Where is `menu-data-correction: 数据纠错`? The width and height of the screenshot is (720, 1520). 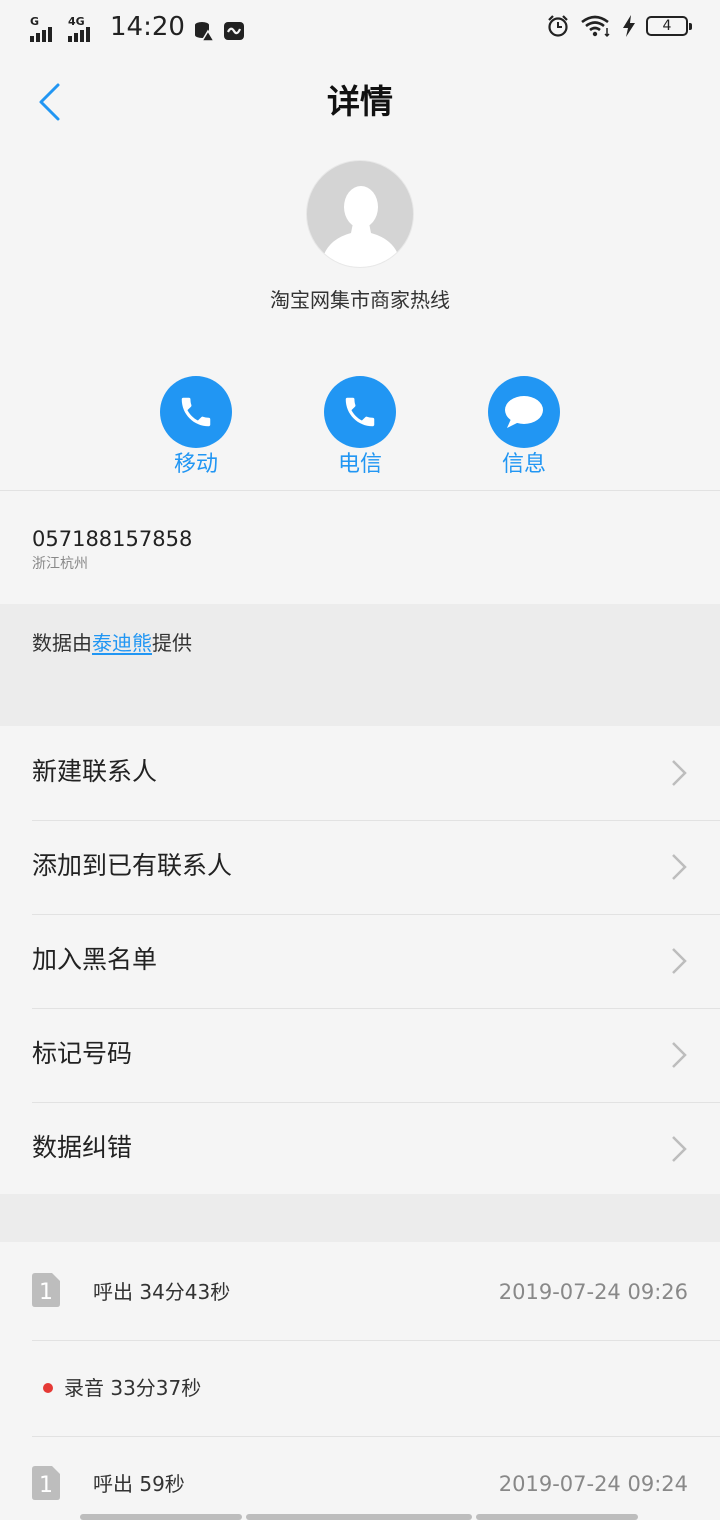
menu-data-correction: 数据纠错 is located at coordinates (360, 1149).